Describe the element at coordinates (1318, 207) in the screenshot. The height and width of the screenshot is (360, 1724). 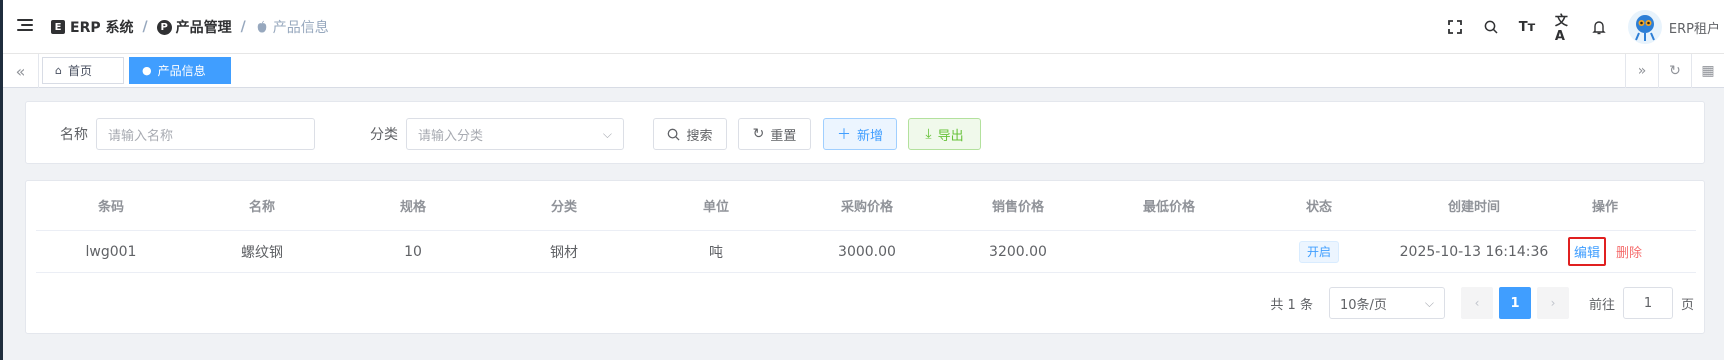
I see `column-header: 状态` at that location.